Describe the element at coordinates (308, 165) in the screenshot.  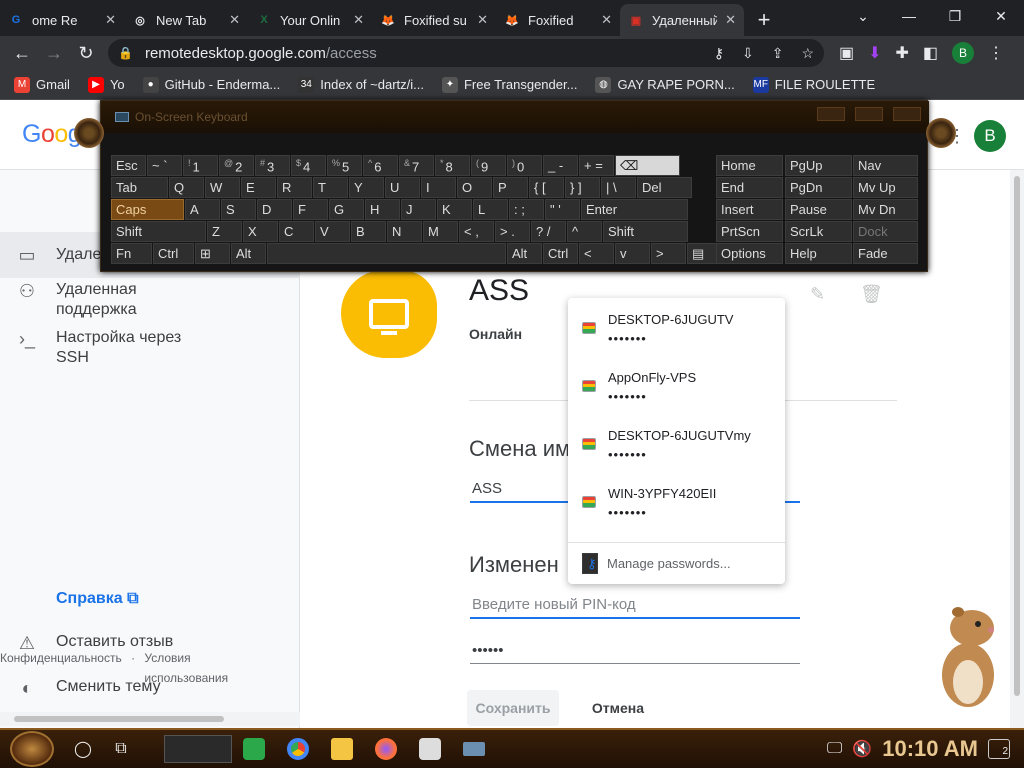
I see `osk-key: $4` at that location.